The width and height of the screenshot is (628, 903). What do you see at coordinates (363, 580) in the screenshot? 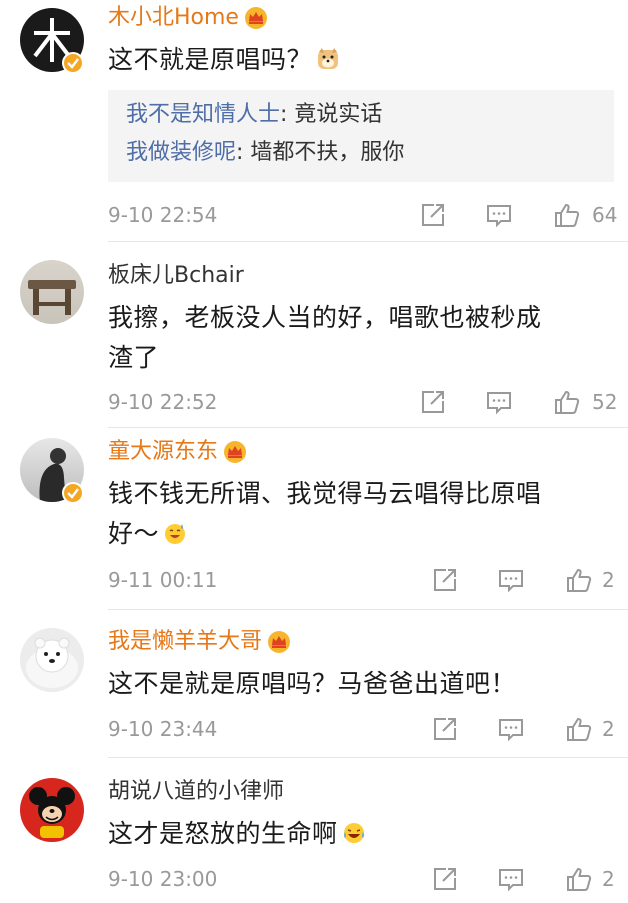
I see `comment-meta: 9-11 00:11 2` at bounding box center [363, 580].